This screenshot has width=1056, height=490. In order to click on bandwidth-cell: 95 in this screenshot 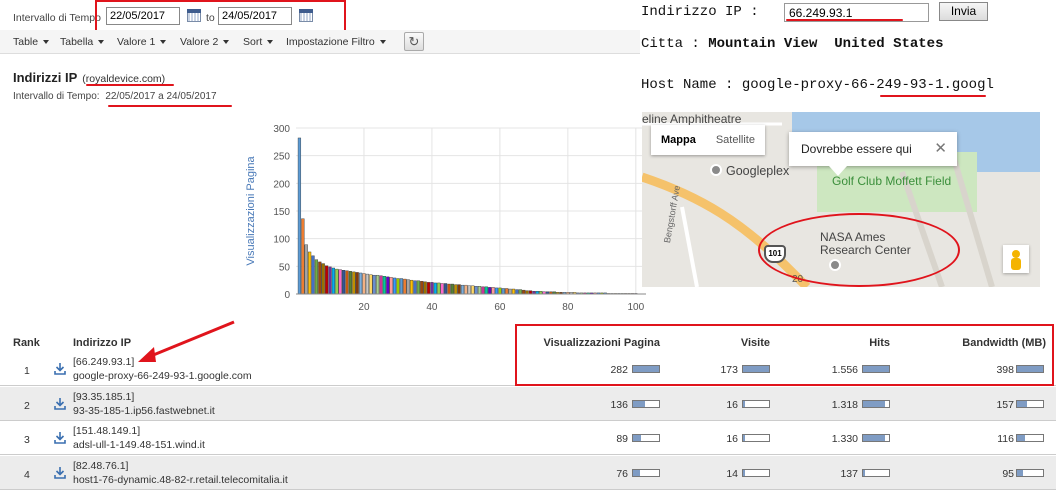, I will do `click(1008, 474)`.